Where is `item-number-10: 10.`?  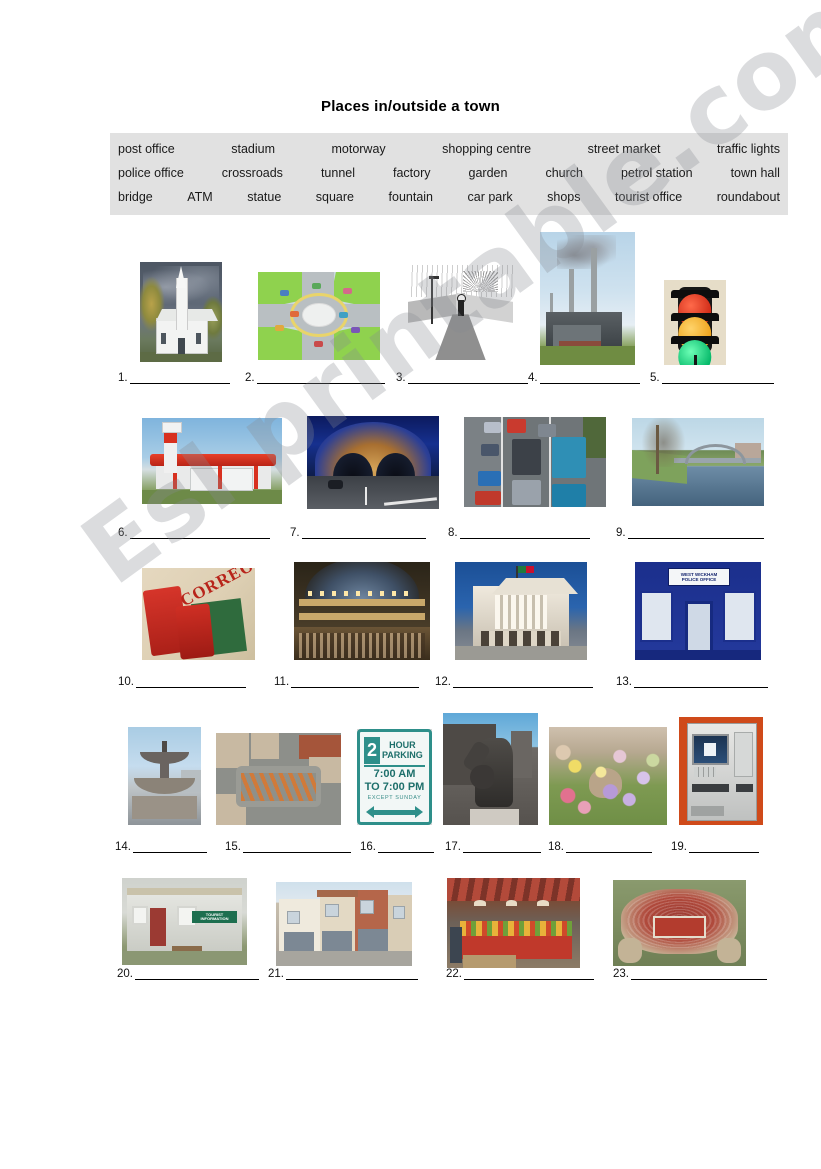 item-number-10: 10. is located at coordinates (126, 682).